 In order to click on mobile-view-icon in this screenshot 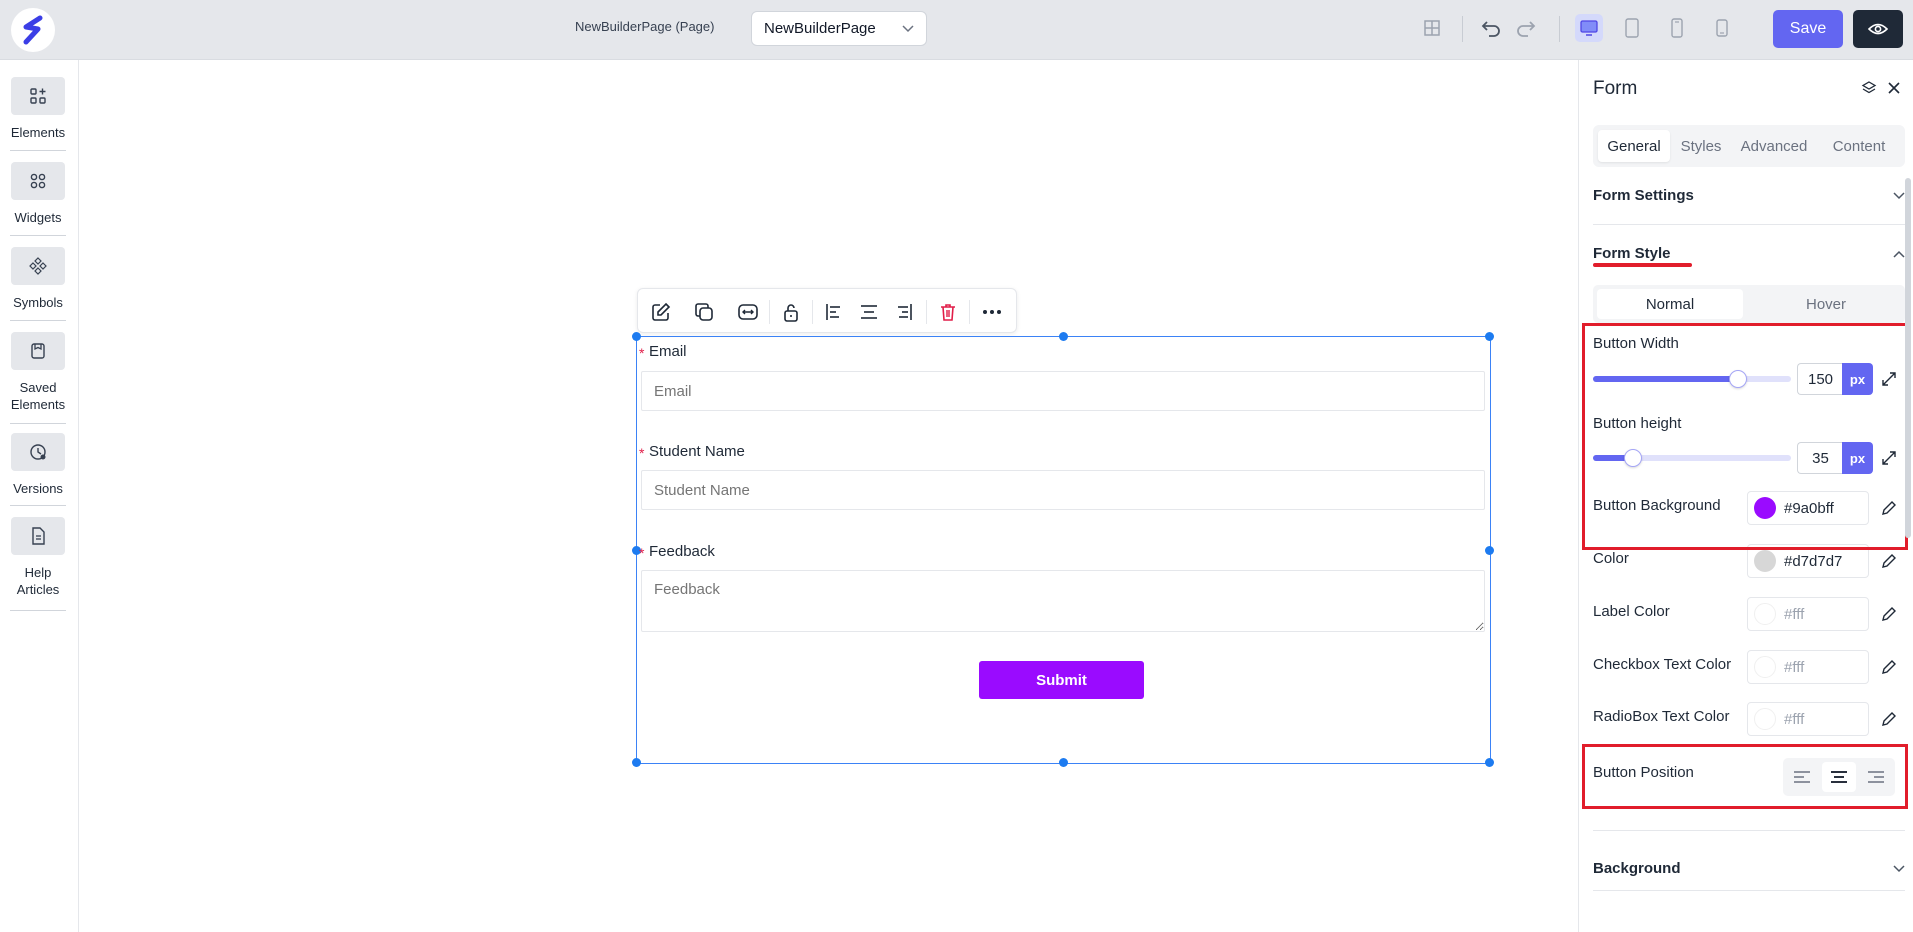, I will do `click(1722, 28)`.